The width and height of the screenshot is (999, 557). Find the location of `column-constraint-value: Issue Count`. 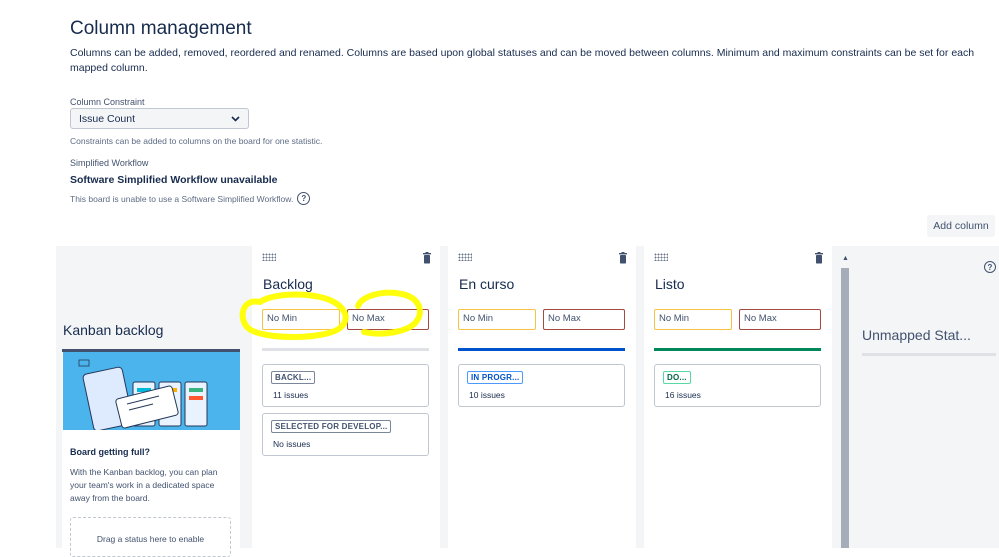

column-constraint-value: Issue Count is located at coordinates (107, 118).